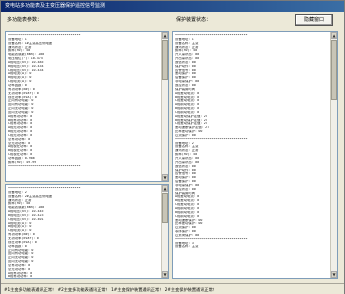 Image resolution: width=345 pixels, height=294 pixels. What do you see at coordinates (194, 20) in the screenshot?
I see `right-section-label: 保护装置状态：` at bounding box center [194, 20].